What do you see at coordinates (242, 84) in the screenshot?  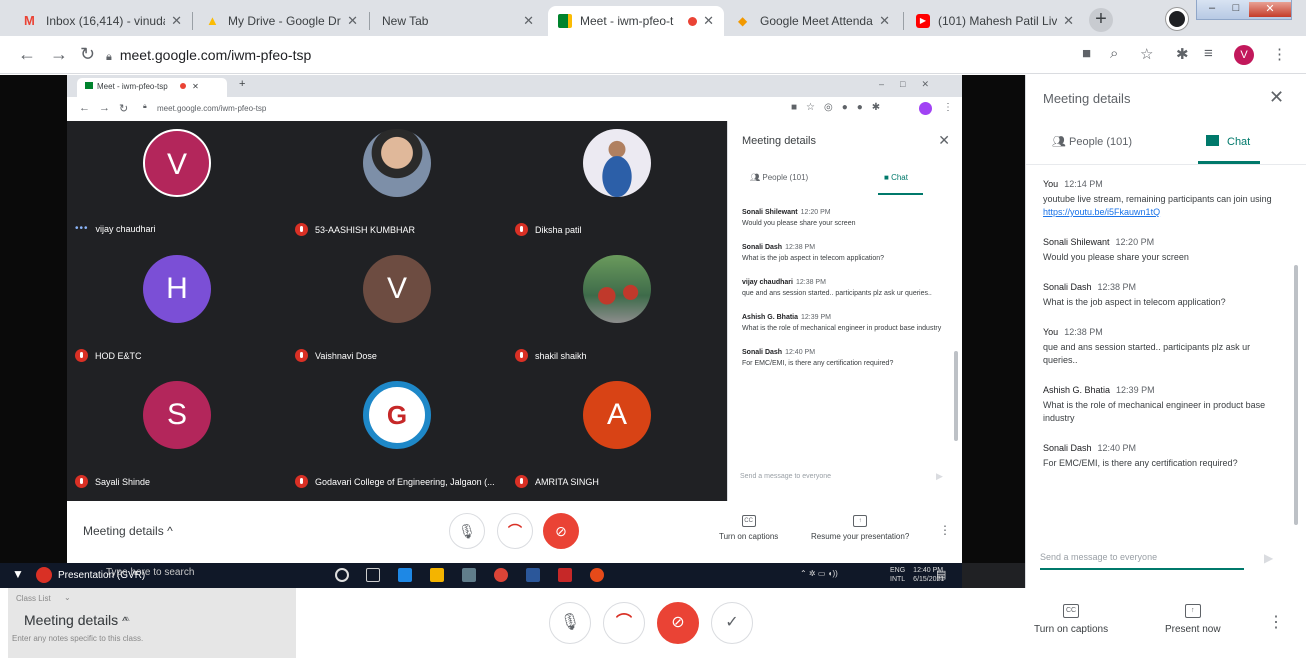 I see `new-tab-icon: +` at bounding box center [242, 84].